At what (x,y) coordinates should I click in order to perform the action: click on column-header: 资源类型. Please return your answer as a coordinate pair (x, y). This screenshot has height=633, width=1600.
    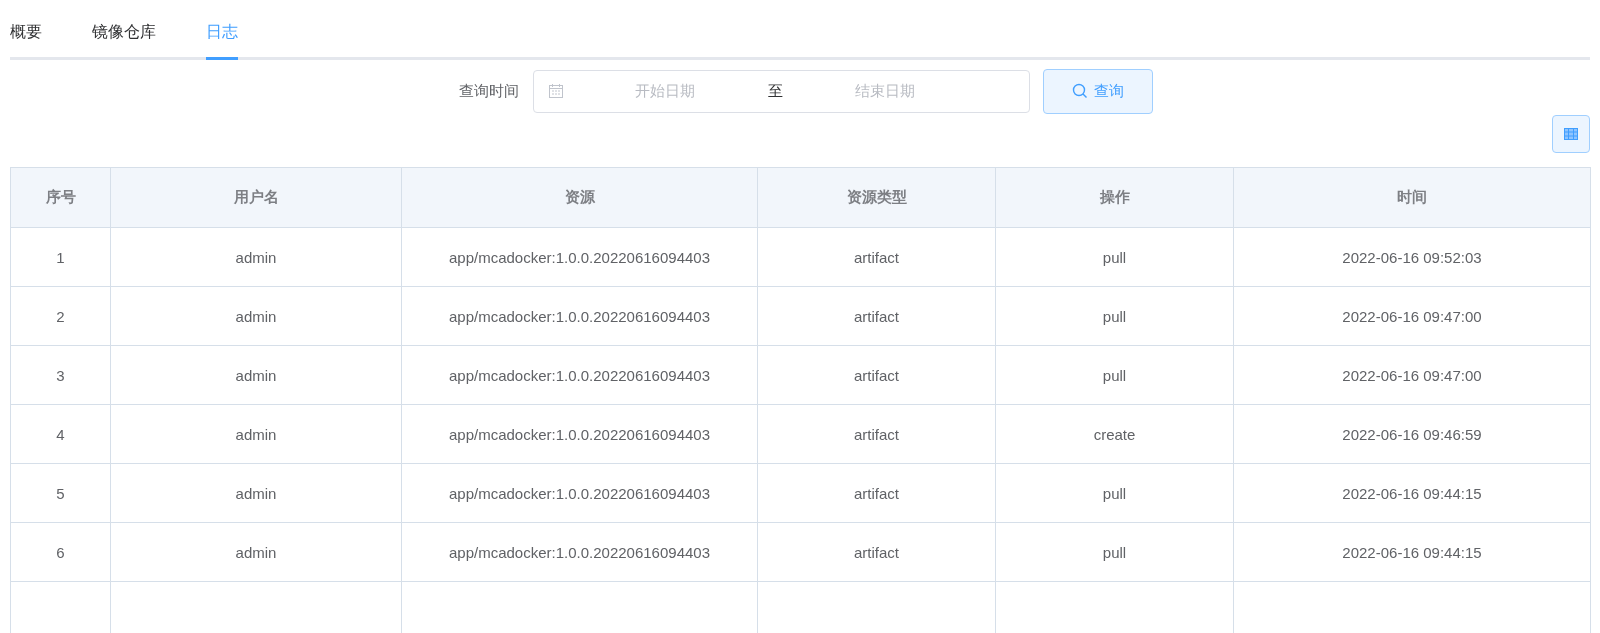
    Looking at the image, I should click on (876, 197).